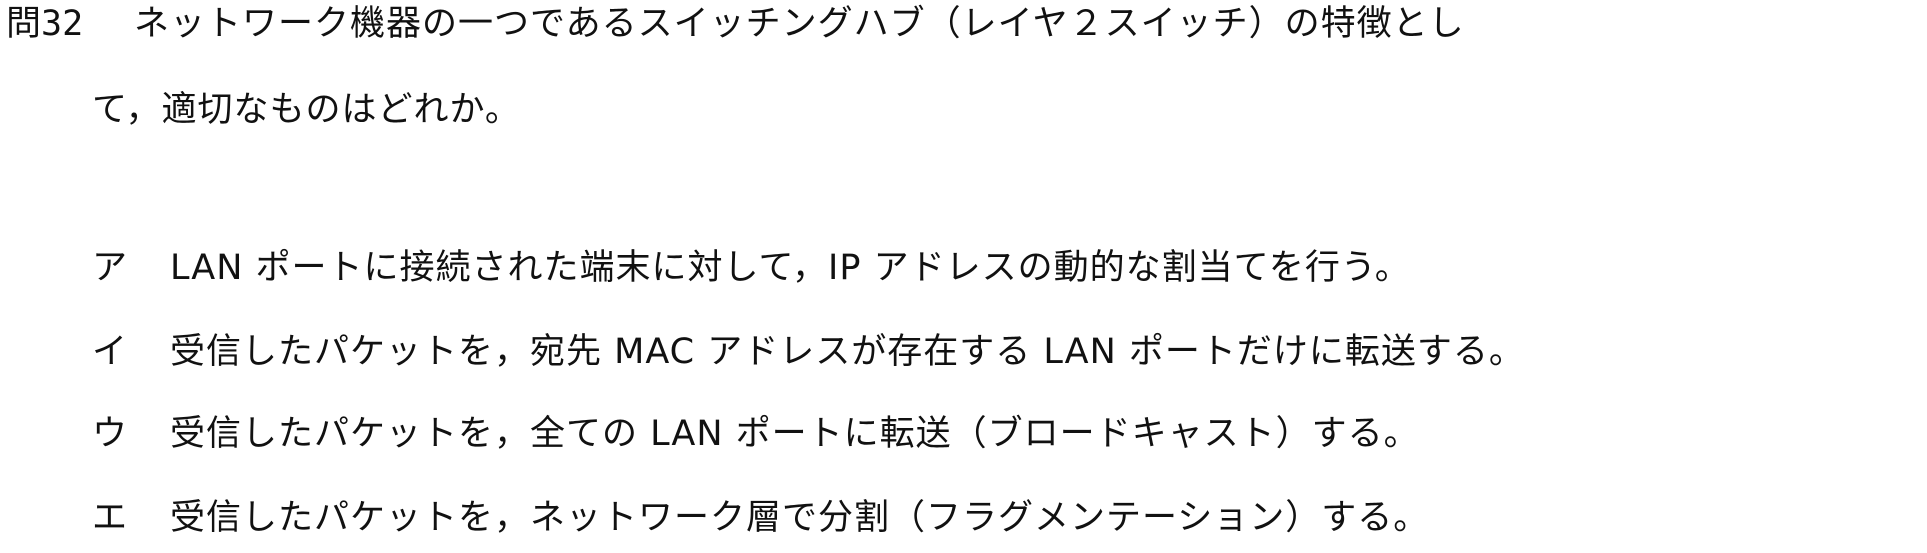 This screenshot has height=553, width=1927. I want to click on question-stem-text-1: ネットワーク機器の一つであるスイッチングハブ（レイヤ２スイッチ）の特徴とし, so click(799, 24).